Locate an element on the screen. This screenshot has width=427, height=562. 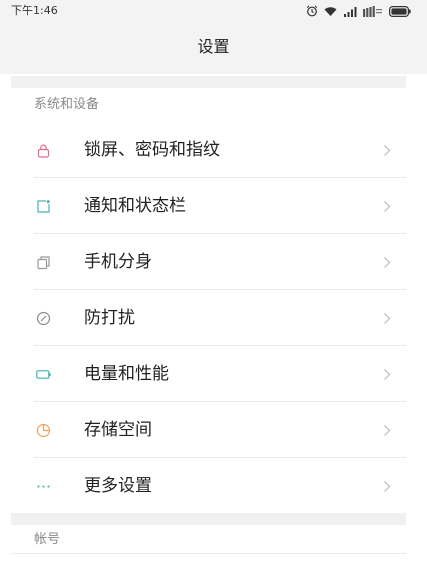
settings-item-do-not-disturb: 防打扰 is located at coordinates (213, 318).